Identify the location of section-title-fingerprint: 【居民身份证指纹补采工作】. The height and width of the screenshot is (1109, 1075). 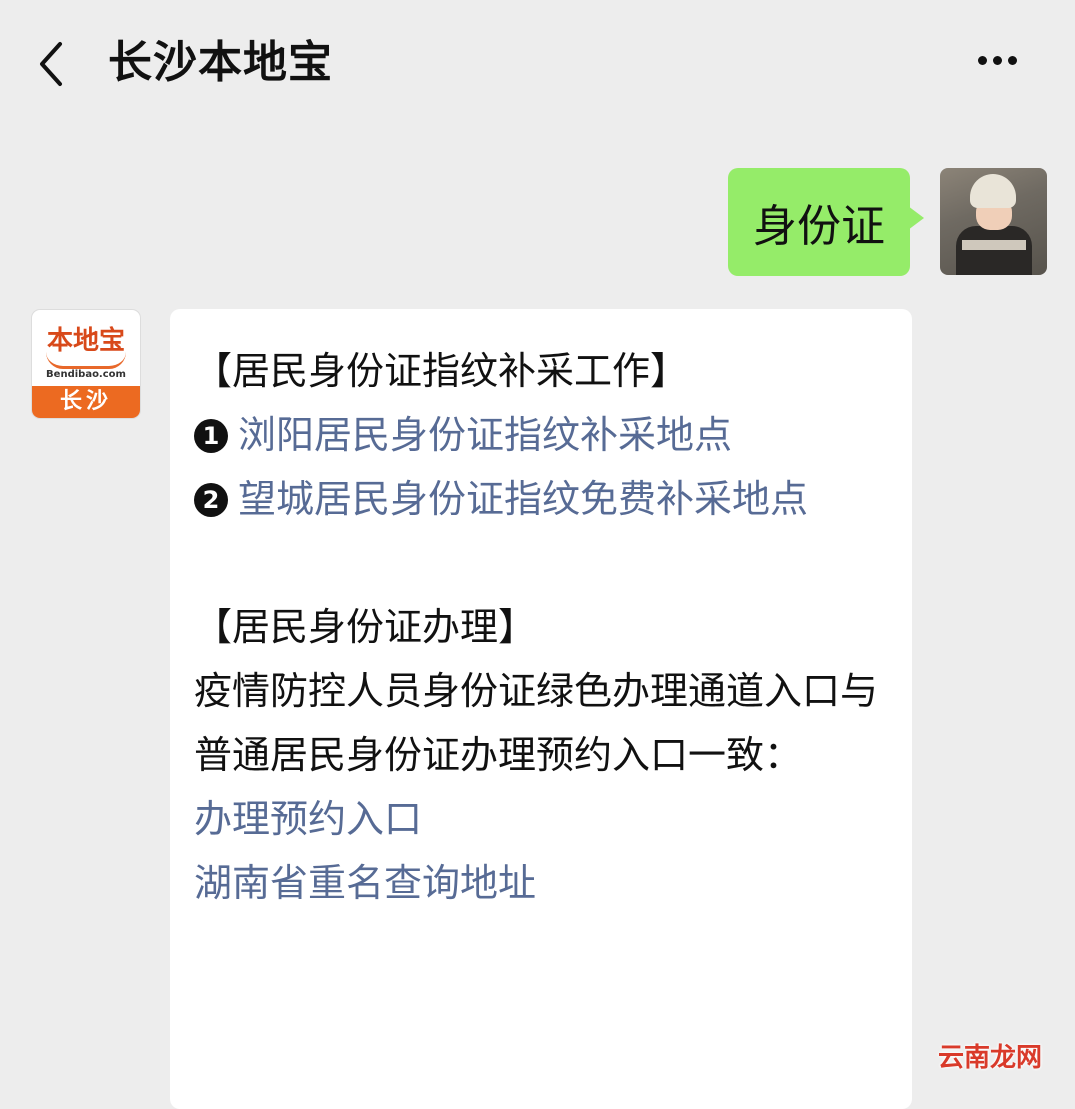
(441, 371).